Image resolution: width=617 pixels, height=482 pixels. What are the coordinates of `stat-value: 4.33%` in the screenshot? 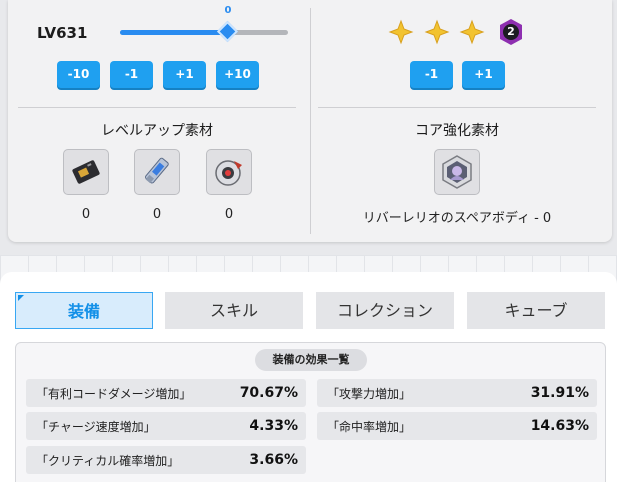 It's located at (273, 426).